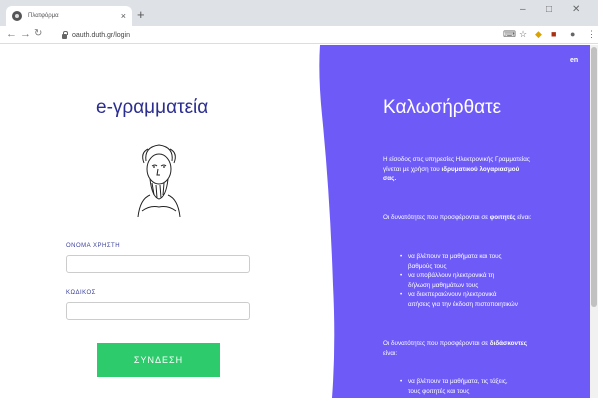 Image resolution: width=598 pixels, height=398 pixels. What do you see at coordinates (509, 34) in the screenshot?
I see `translate-icon: ⌨` at bounding box center [509, 34].